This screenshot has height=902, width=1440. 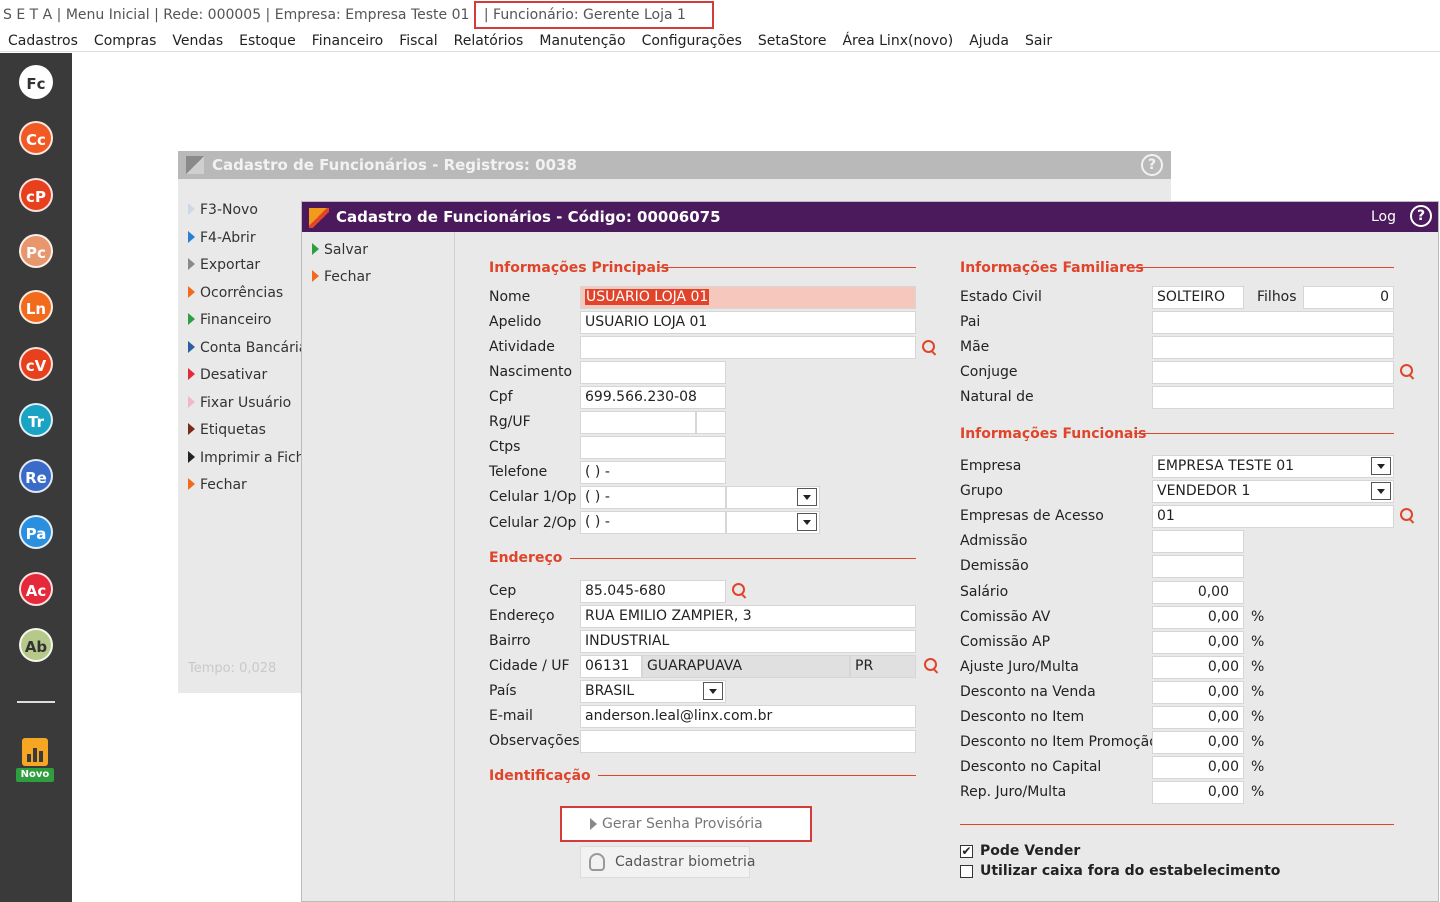 What do you see at coordinates (966, 871) in the screenshot?
I see `caixa-fora-checkbox` at bounding box center [966, 871].